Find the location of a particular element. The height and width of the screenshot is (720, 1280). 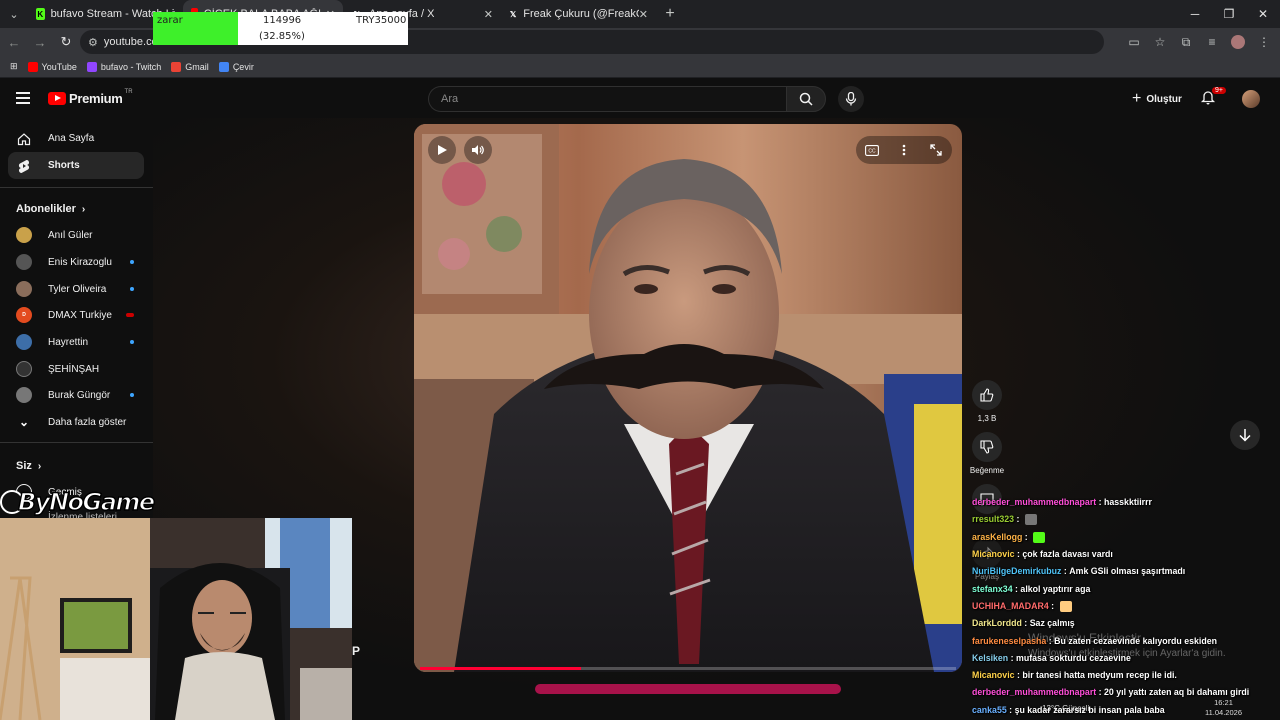

new-tab-button: + is located at coordinates (670, 14).